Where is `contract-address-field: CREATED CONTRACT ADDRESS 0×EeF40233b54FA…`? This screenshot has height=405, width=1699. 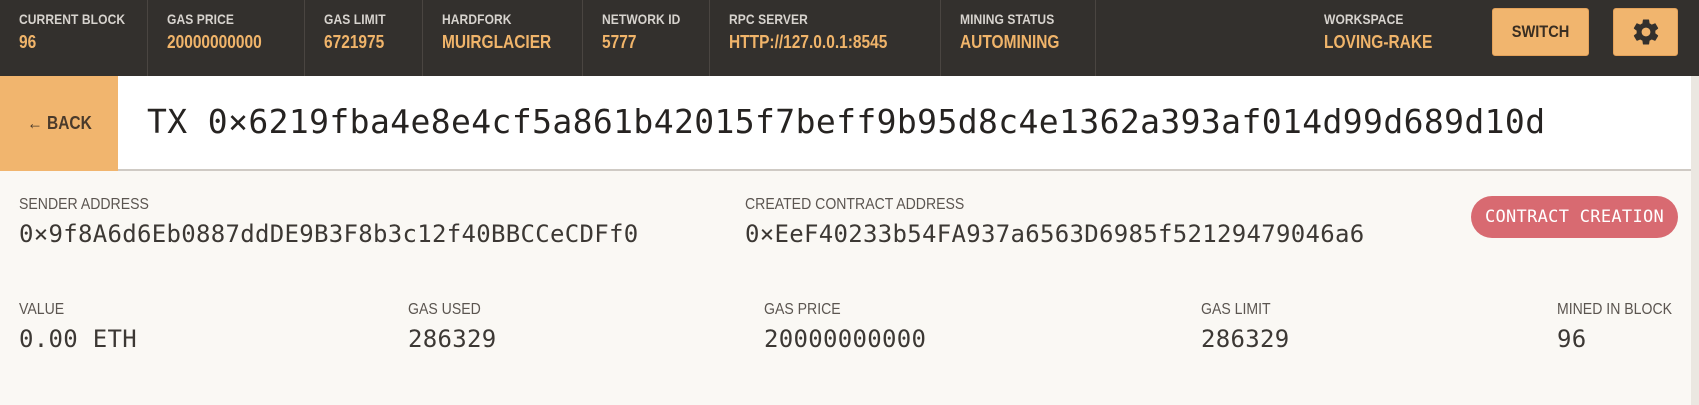 contract-address-field: CREATED CONTRACT ADDRESS 0×EeF40233b54FA… is located at coordinates (1054, 222).